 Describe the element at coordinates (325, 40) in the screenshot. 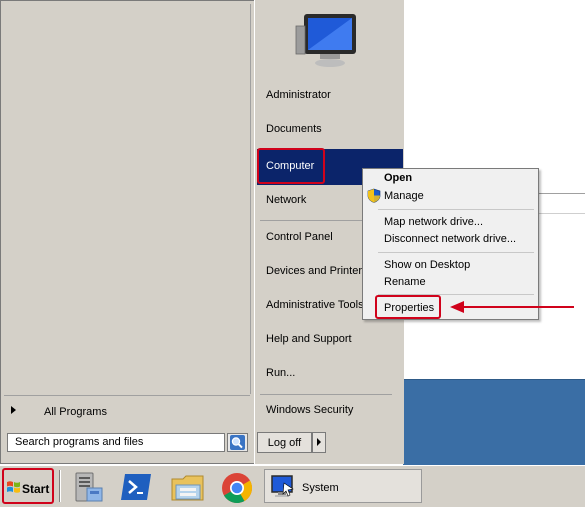

I see `user-picture-computer-icon` at that location.